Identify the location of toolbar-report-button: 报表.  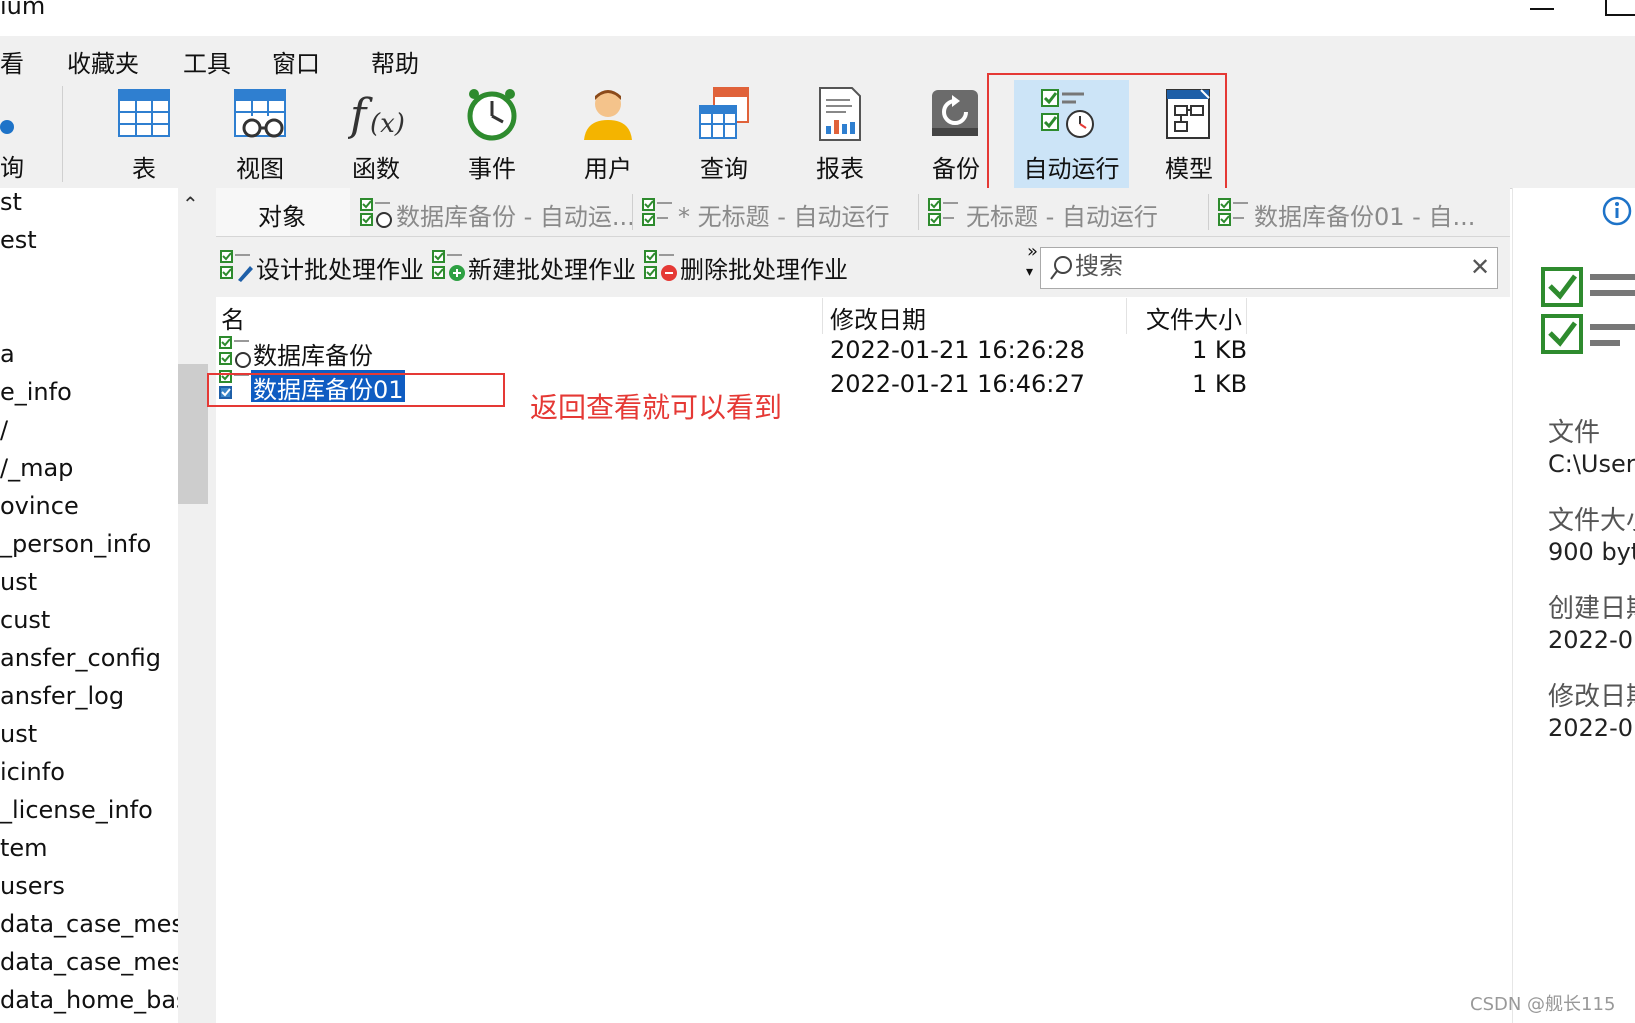
(840, 134).